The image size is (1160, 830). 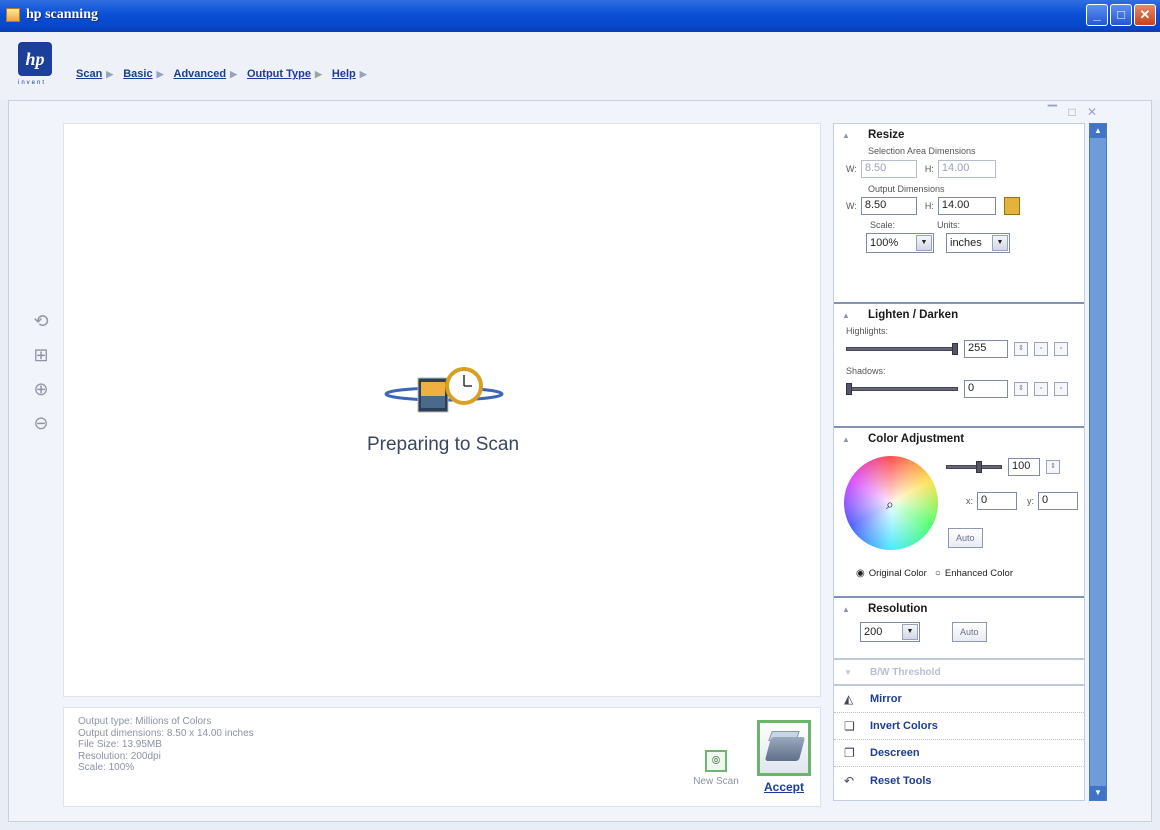 I want to click on menu-advanced: Advanced ▶, so click(x=206, y=74).